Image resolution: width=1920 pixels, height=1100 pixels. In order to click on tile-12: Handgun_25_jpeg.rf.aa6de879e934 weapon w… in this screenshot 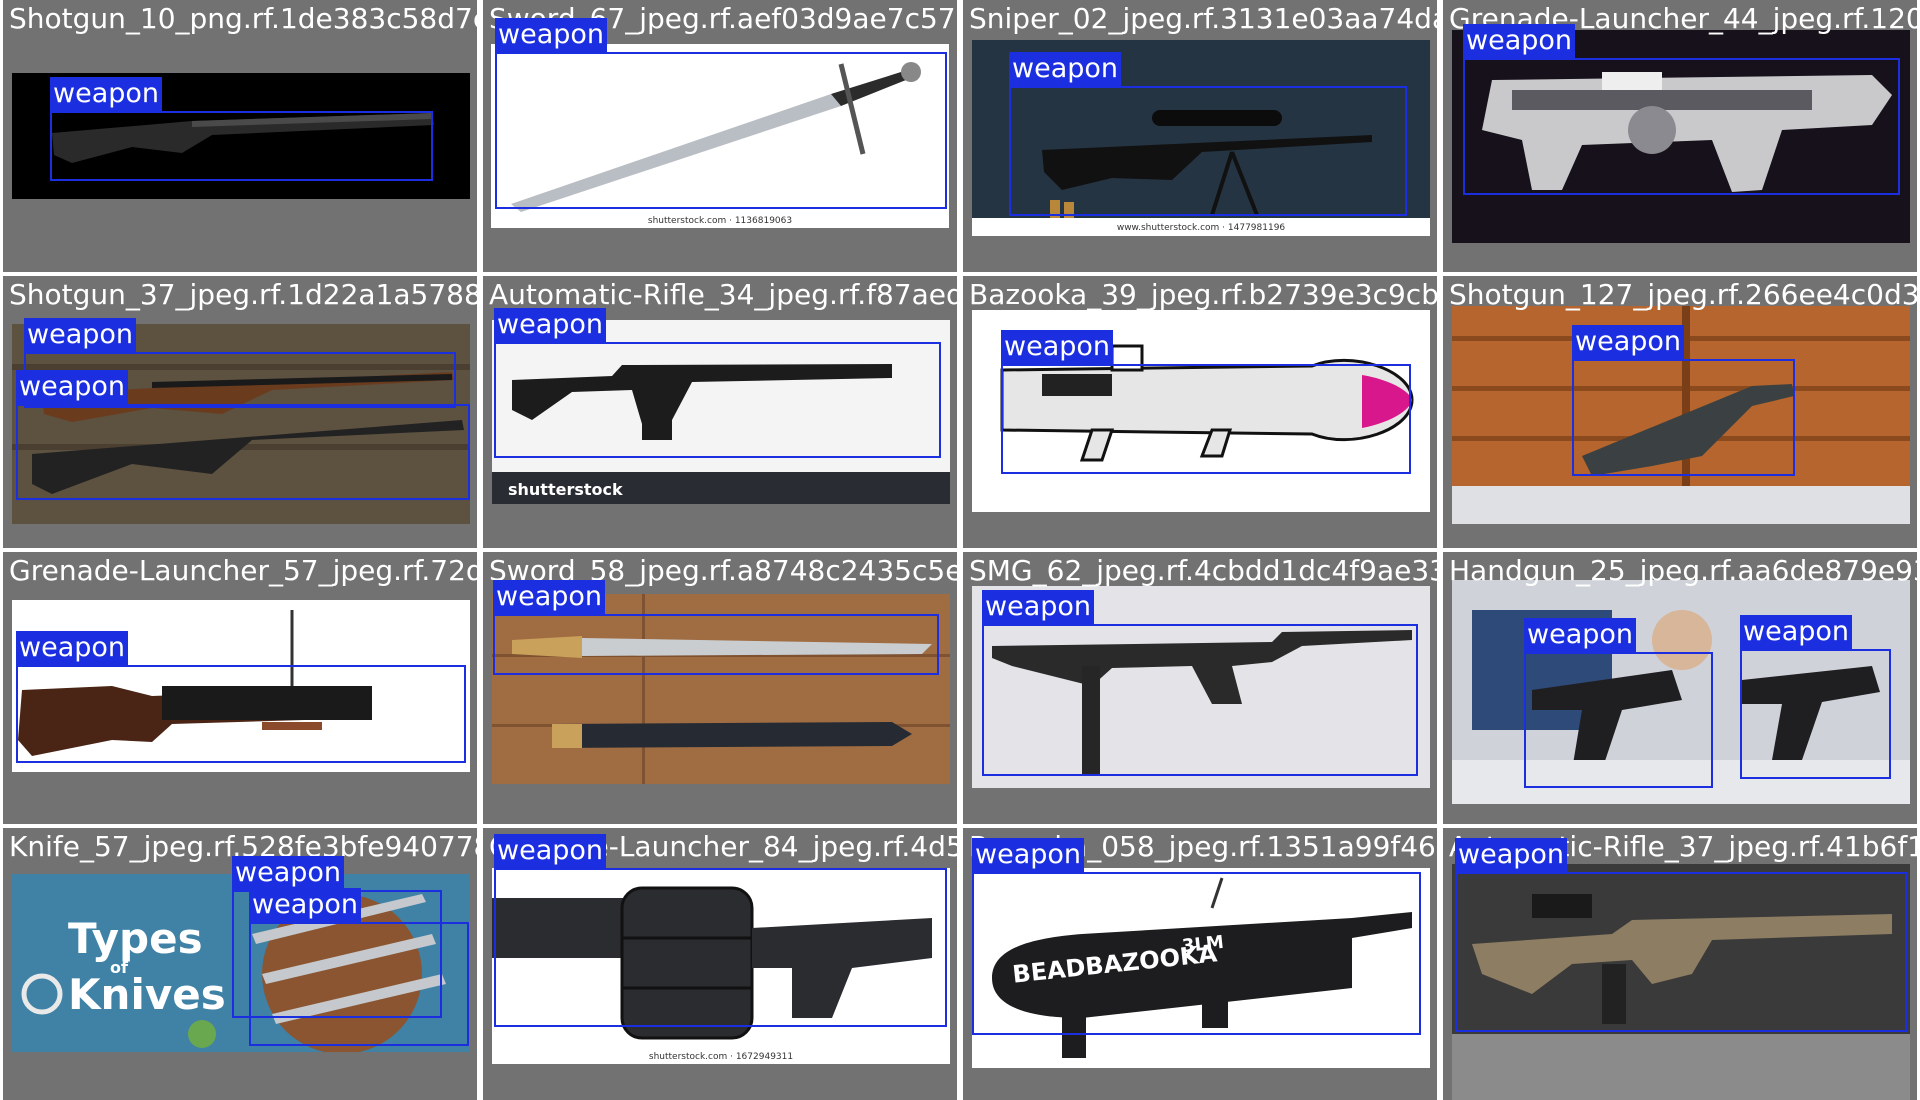, I will do `click(1680, 688)`.